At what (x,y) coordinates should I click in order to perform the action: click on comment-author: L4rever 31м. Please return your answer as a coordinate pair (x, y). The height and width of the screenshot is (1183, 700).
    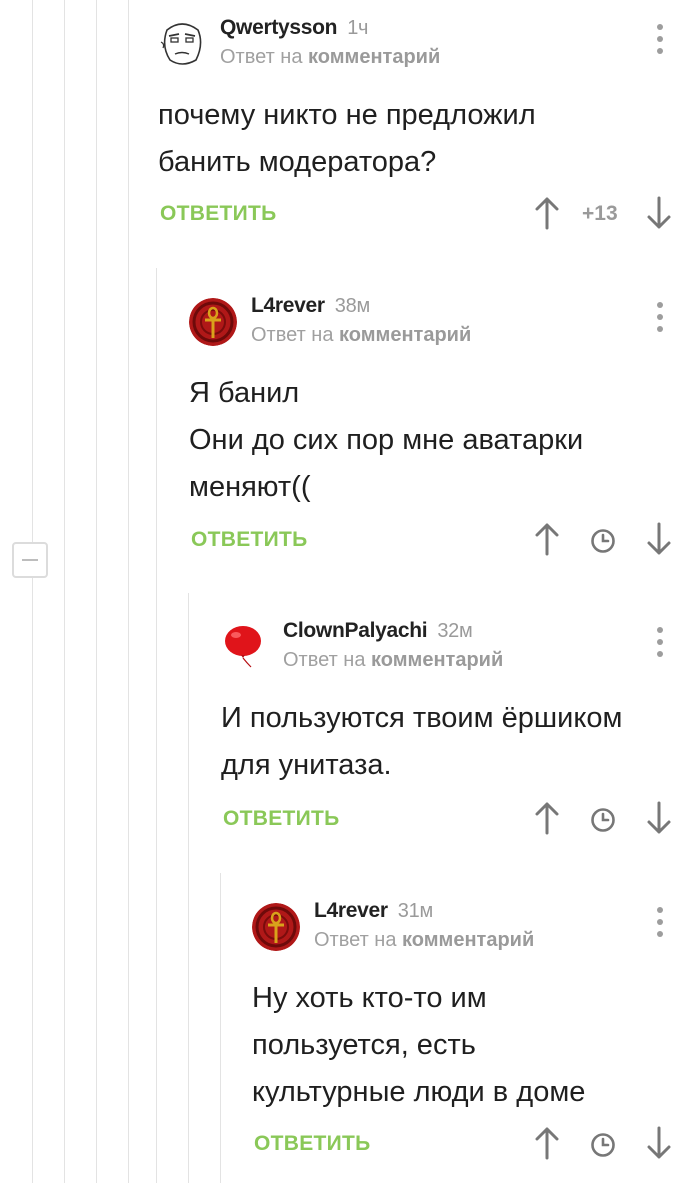
    Looking at the image, I should click on (373, 911).